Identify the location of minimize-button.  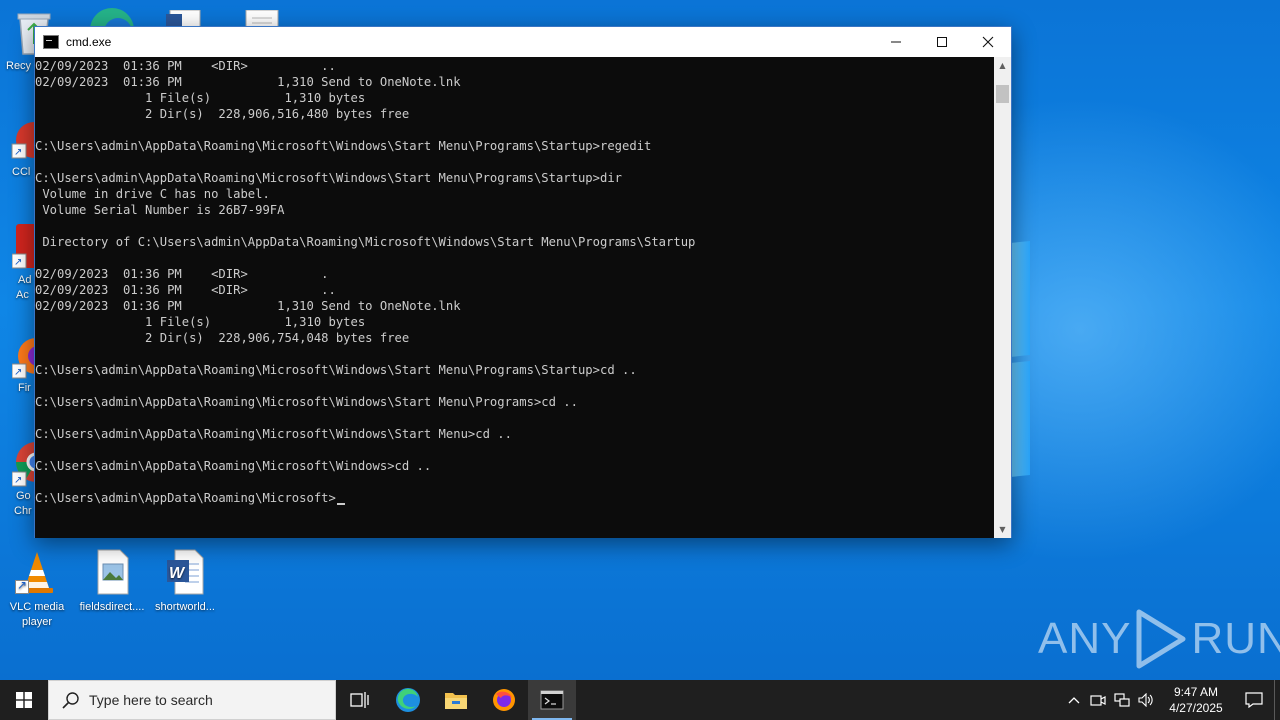
(896, 42).